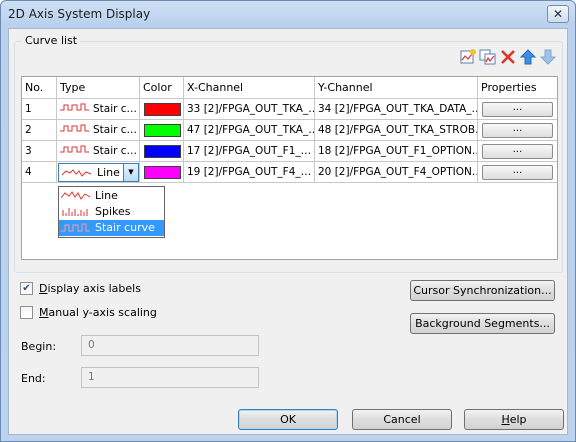 Image resolution: width=576 pixels, height=442 pixels. What do you see at coordinates (94, 288) in the screenshot?
I see `label-text: isplay axis labels` at bounding box center [94, 288].